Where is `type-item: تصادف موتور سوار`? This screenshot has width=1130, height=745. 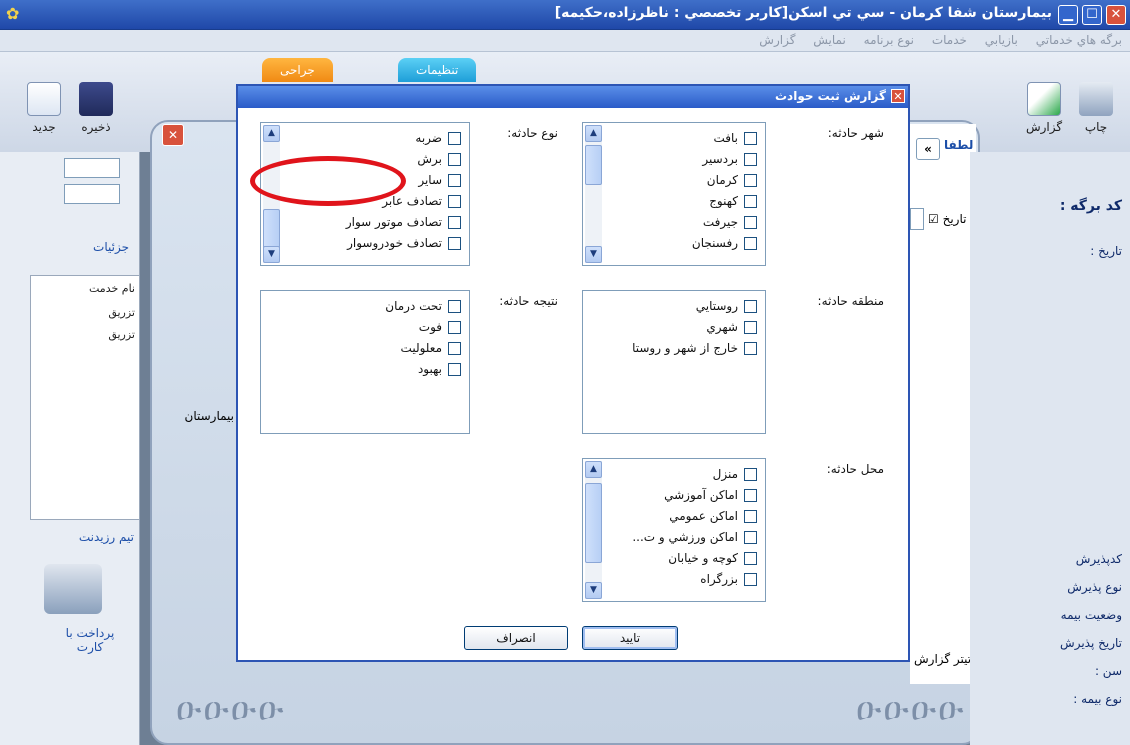 type-item: تصادف موتور سوار is located at coordinates (403, 224).